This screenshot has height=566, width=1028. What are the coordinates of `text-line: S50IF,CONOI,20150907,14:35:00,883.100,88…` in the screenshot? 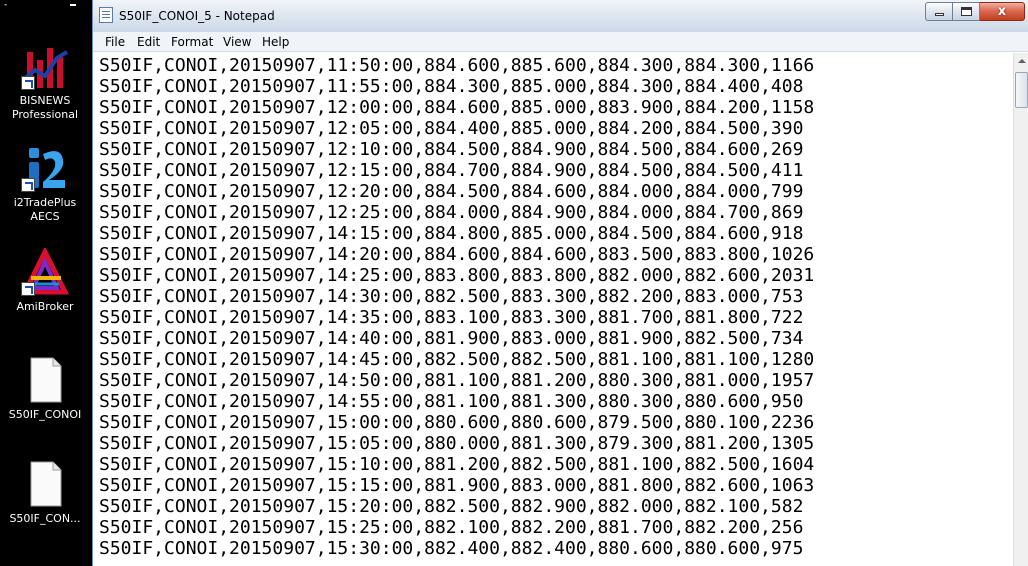 It's located at (451, 317).